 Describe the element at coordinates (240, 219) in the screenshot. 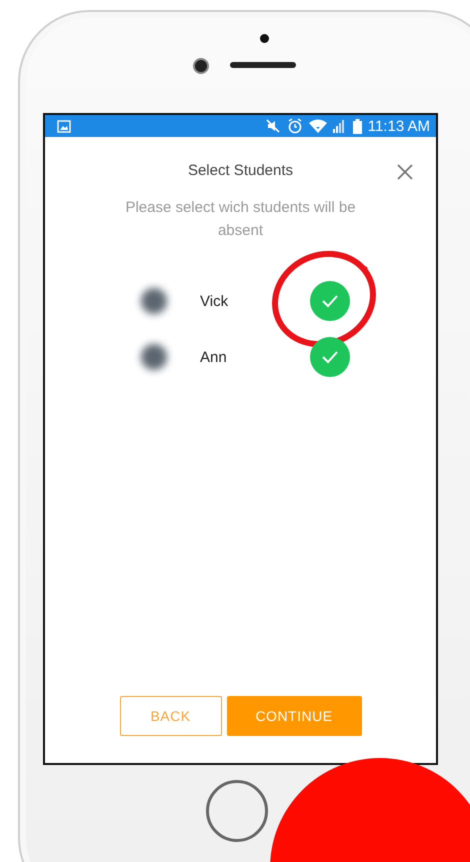

I see `dialog-subtitle: Please select wich students will be absent` at that location.